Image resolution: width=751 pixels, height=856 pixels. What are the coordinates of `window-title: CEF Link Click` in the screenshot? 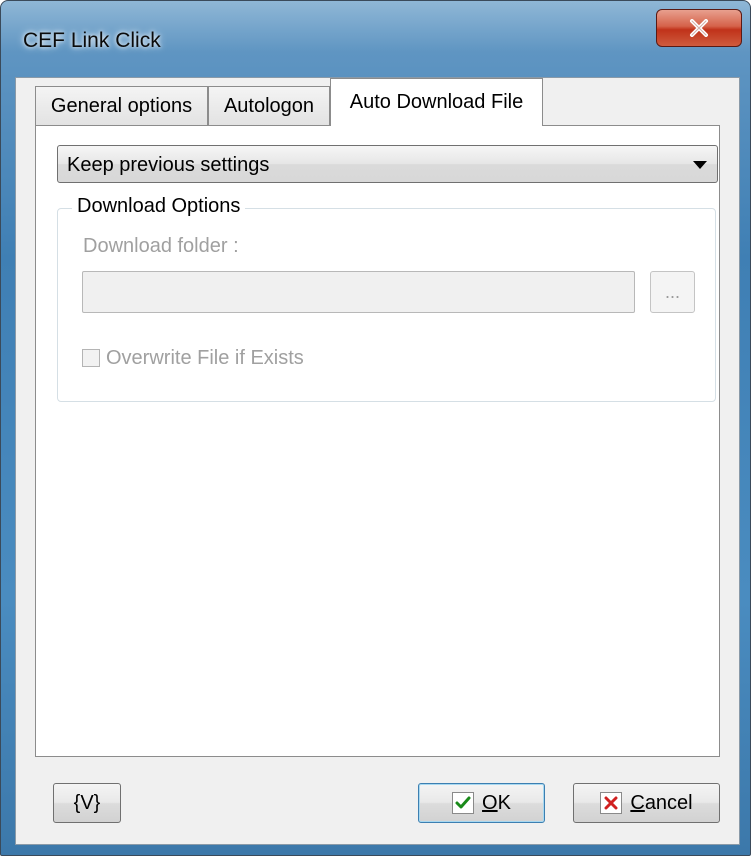 It's located at (92, 40).